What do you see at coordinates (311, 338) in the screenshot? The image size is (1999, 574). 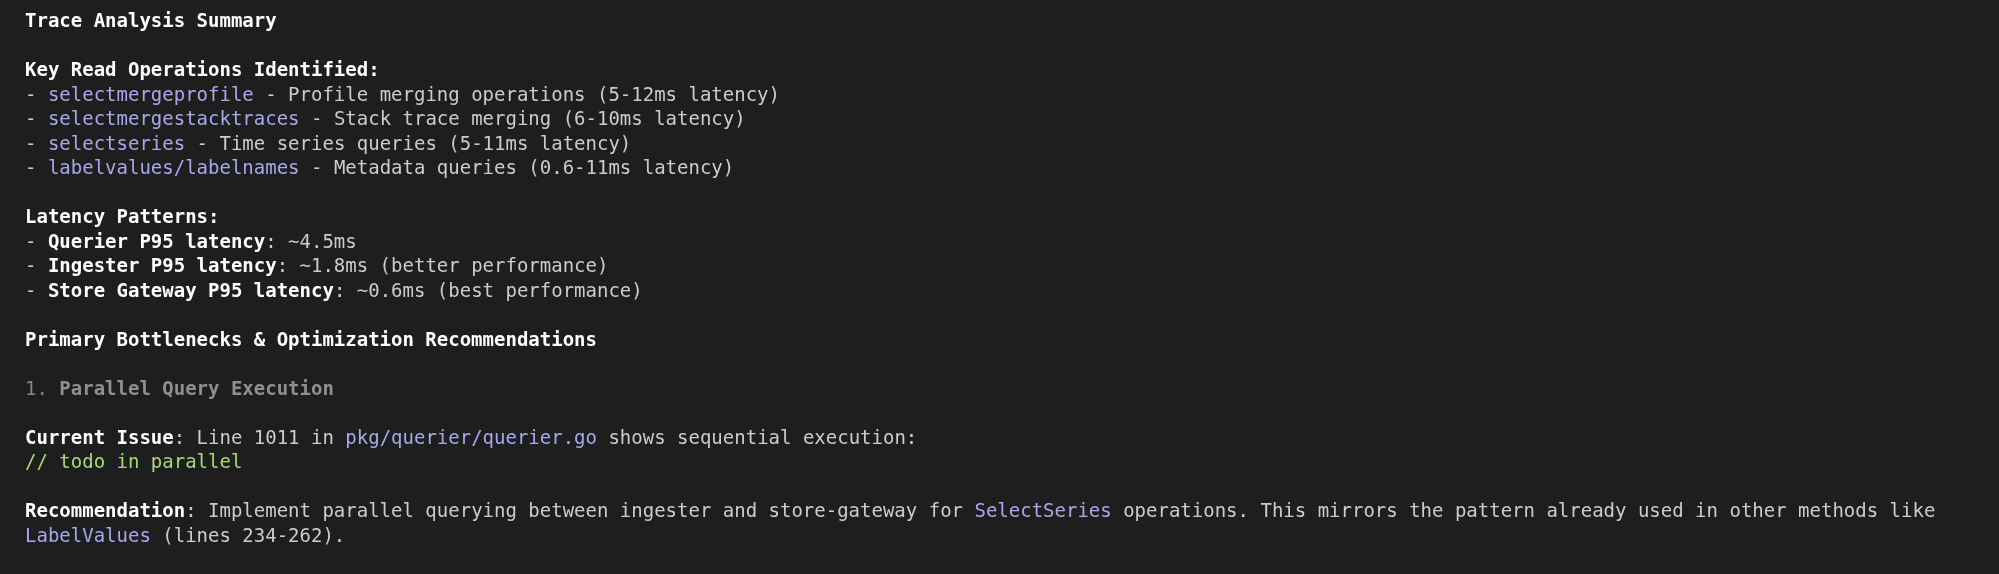 I see `heading: Primary Bottlenecks & Optimization Recommendations` at bounding box center [311, 338].